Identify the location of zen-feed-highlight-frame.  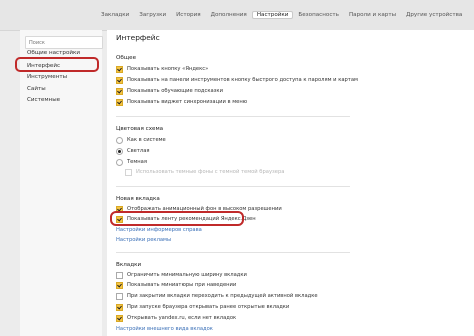
(177, 218).